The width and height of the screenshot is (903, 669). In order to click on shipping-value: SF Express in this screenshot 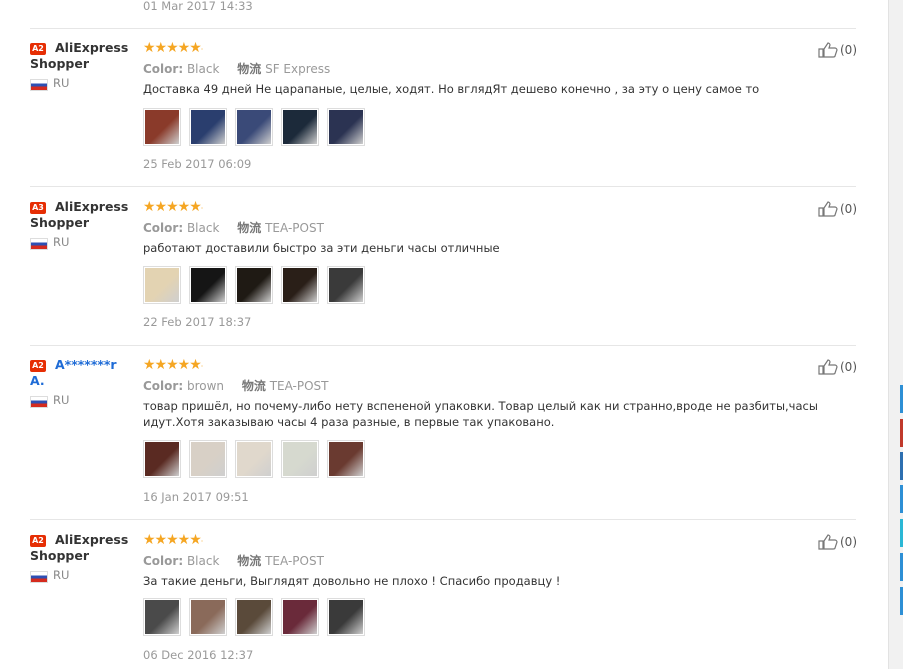, I will do `click(298, 69)`.